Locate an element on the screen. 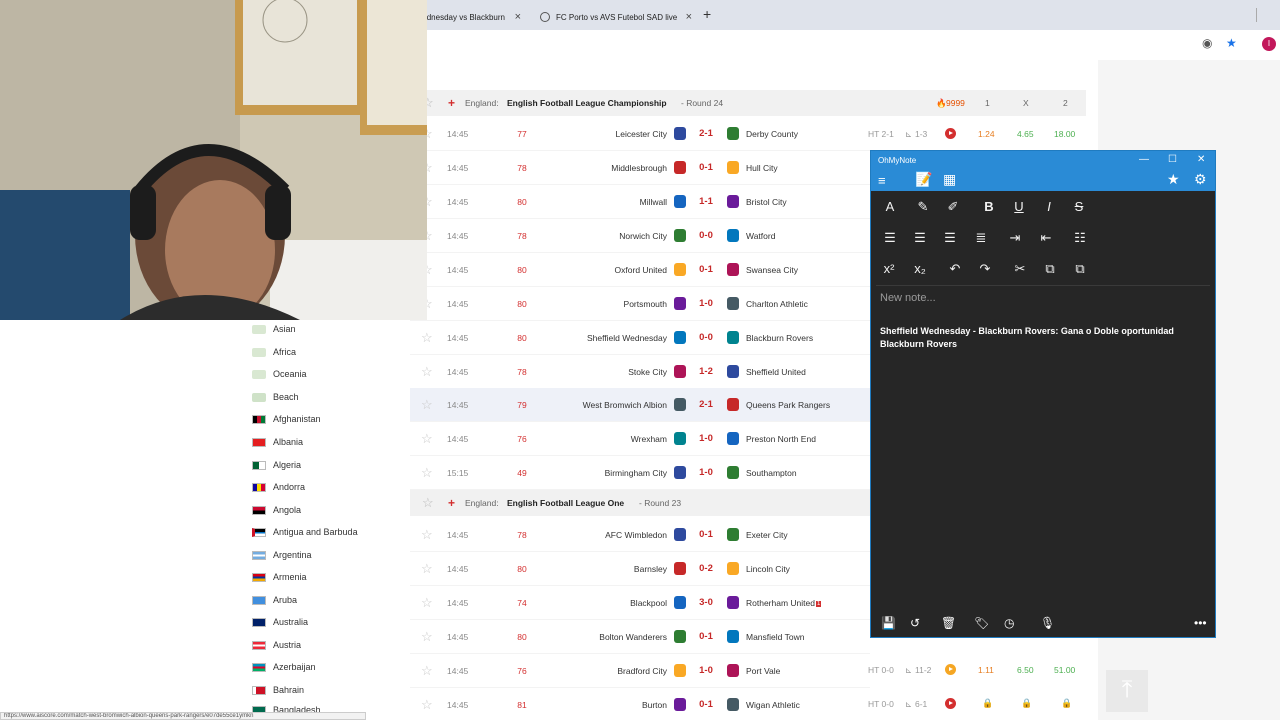 The width and height of the screenshot is (1280, 720). outdent-icon: ⇤ is located at coordinates (1046, 238).